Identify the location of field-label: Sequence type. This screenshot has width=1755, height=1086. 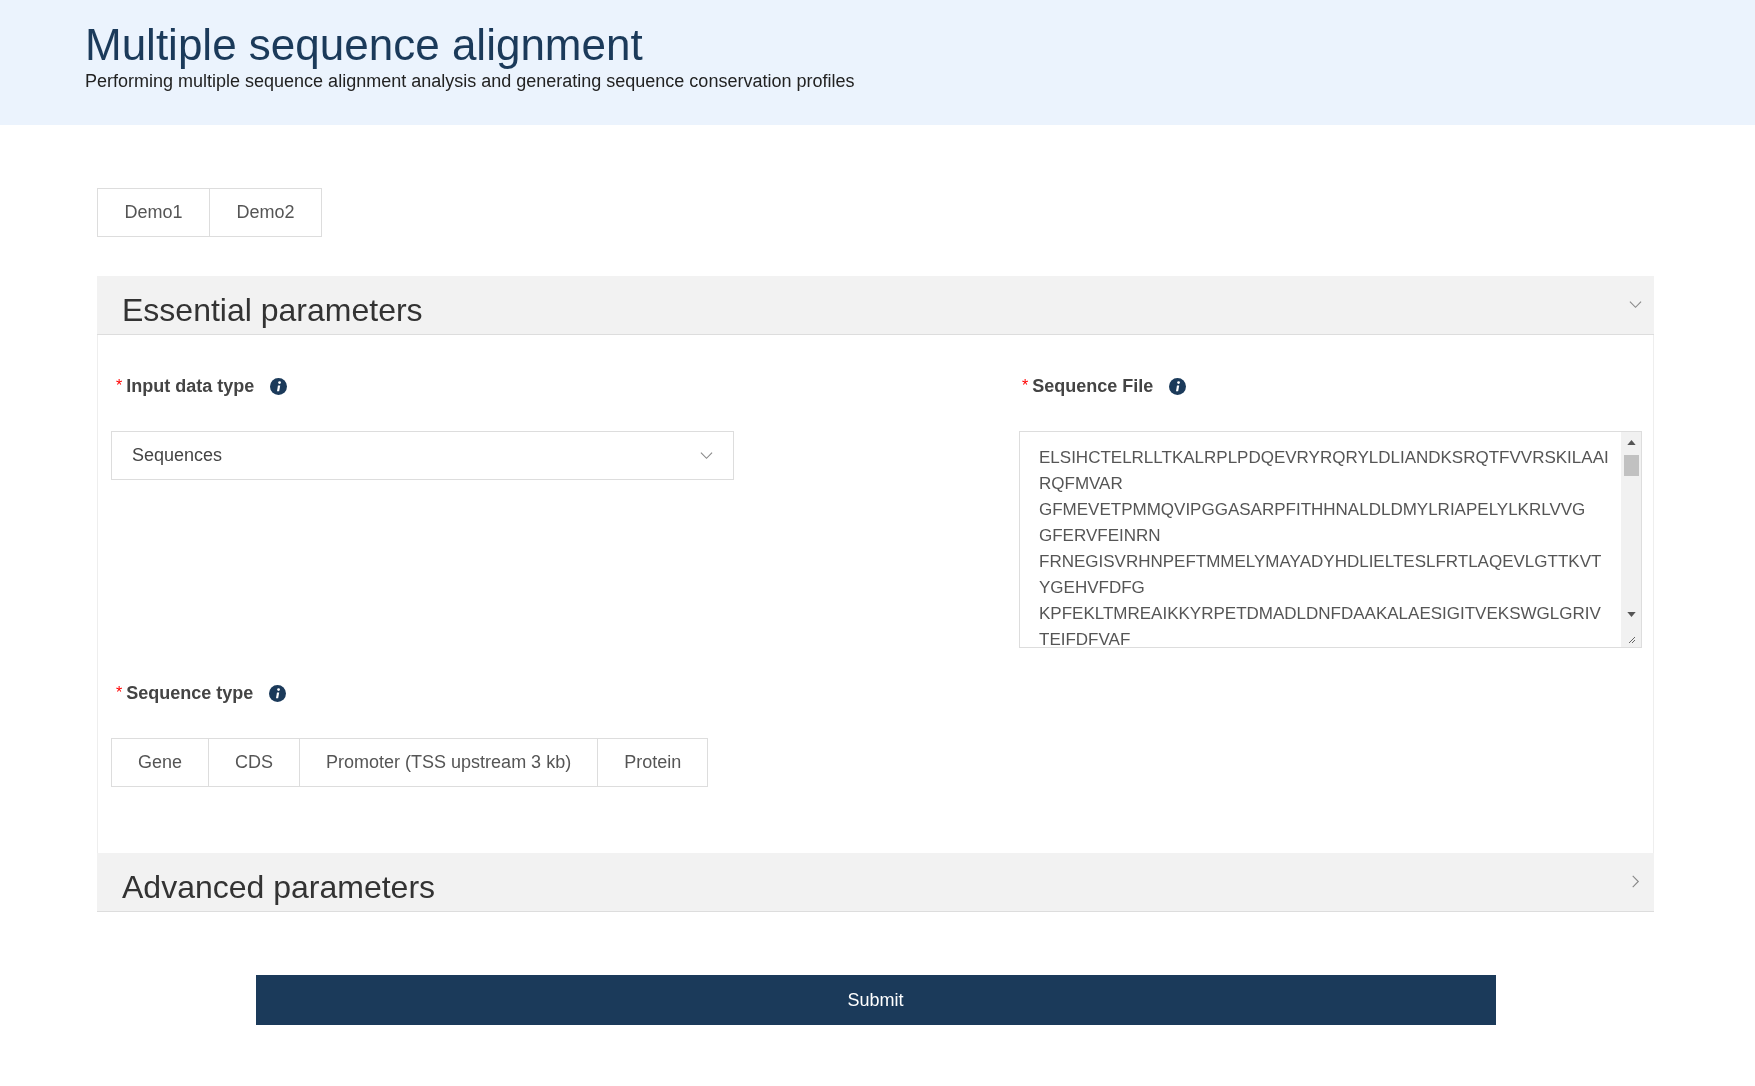
(190, 693).